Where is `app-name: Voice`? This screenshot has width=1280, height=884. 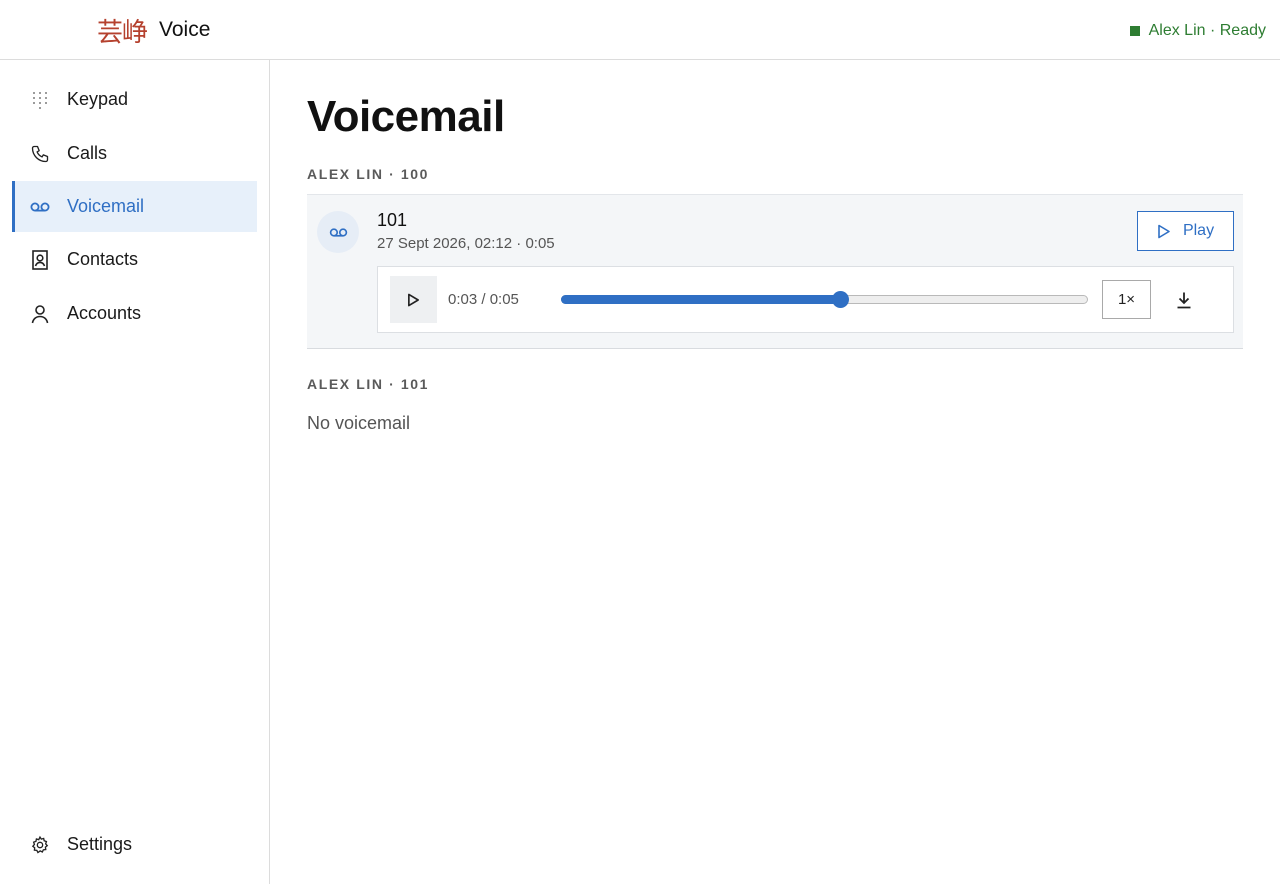 app-name: Voice is located at coordinates (185, 29).